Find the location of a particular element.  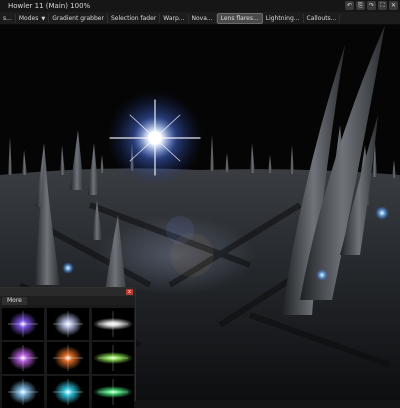

redo-icon: ↷ is located at coordinates (371, 5).